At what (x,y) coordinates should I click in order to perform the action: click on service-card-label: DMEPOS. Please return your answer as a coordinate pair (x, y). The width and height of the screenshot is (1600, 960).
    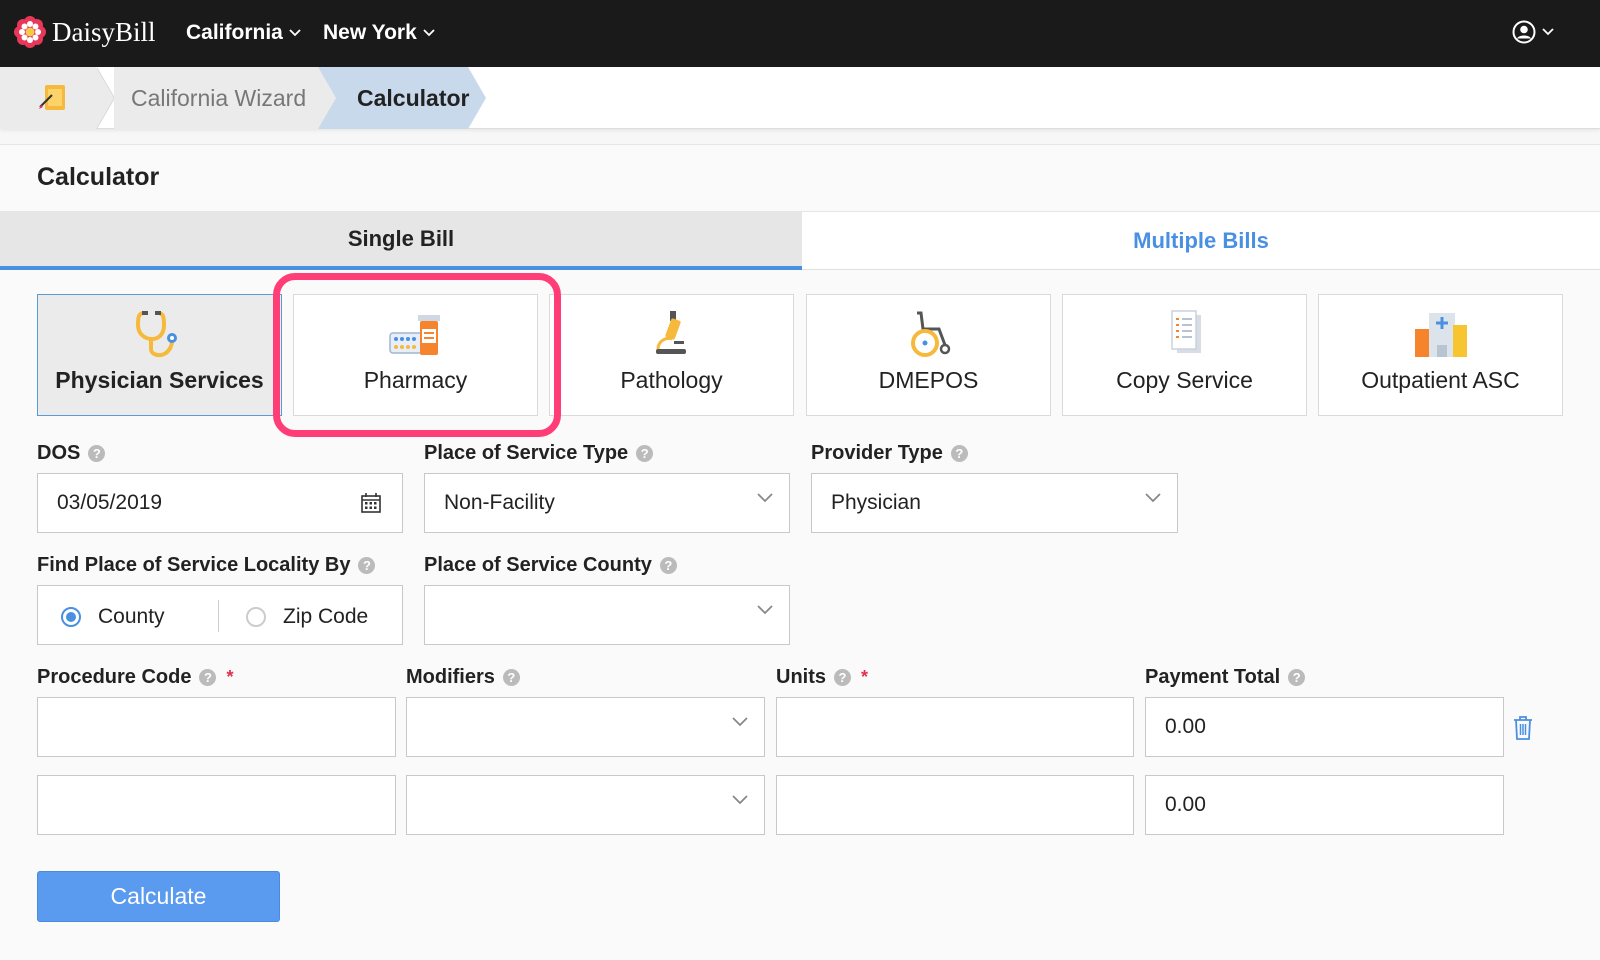
    Looking at the image, I should click on (928, 380).